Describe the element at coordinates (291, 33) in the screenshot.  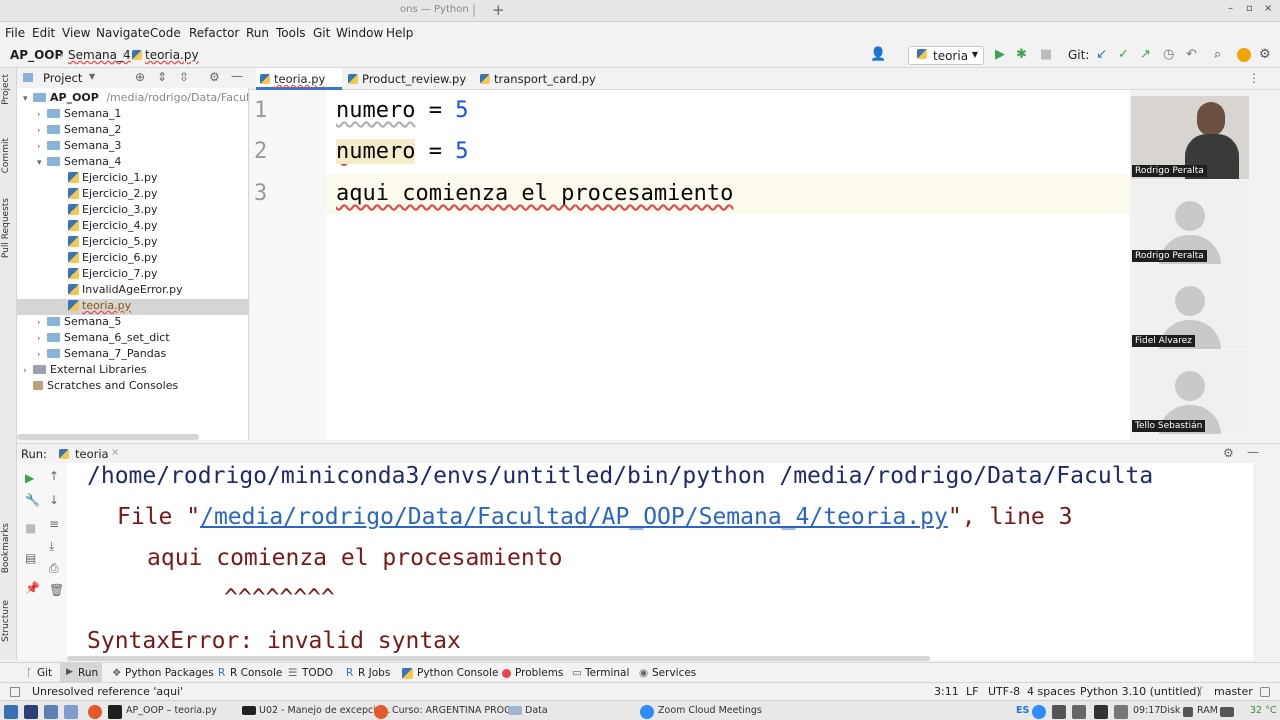
I see `menu-tools: Tools` at that location.